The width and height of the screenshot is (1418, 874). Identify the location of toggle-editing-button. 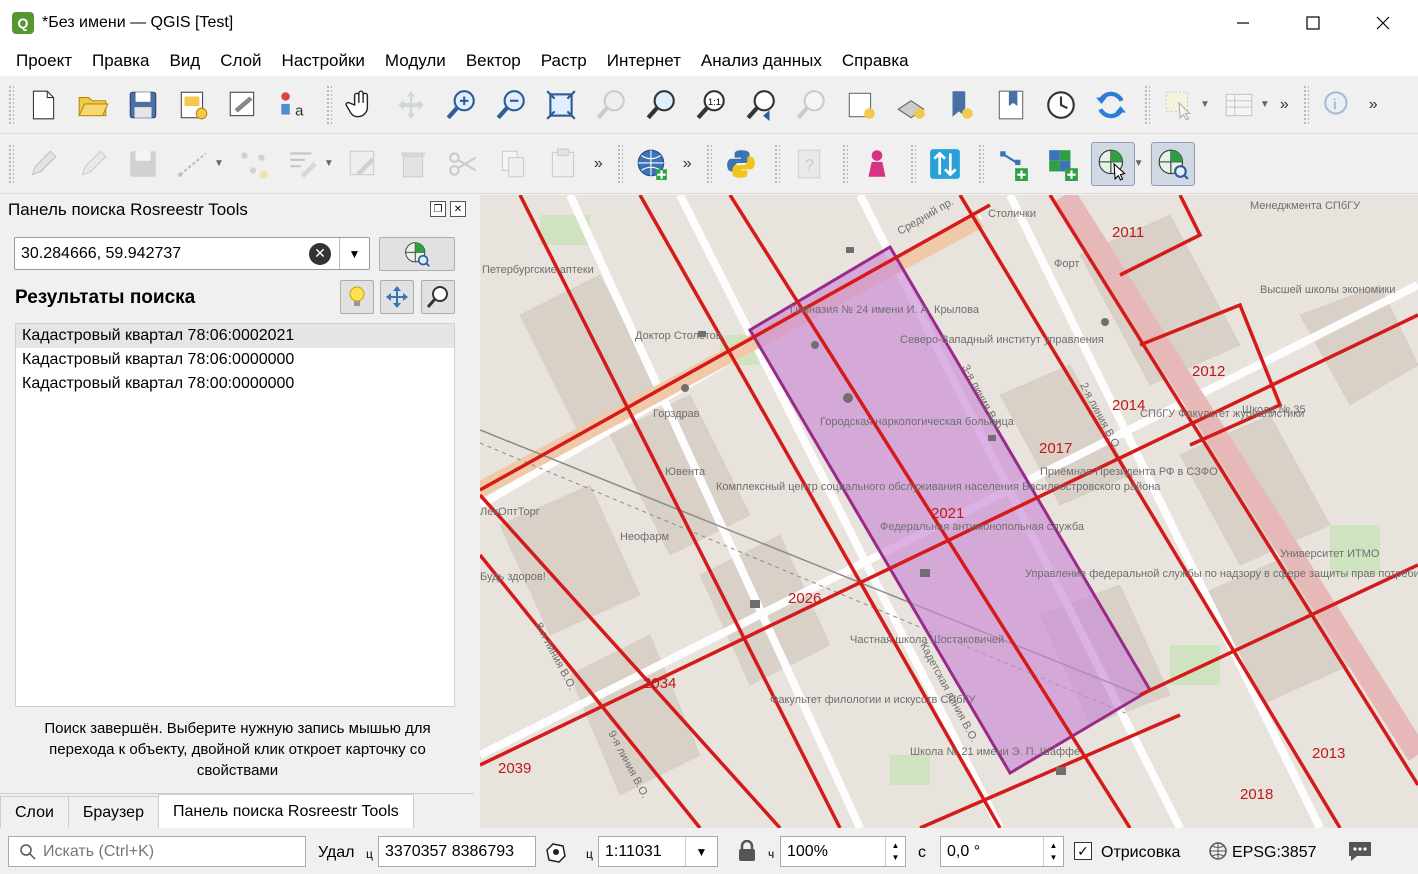
(43, 164).